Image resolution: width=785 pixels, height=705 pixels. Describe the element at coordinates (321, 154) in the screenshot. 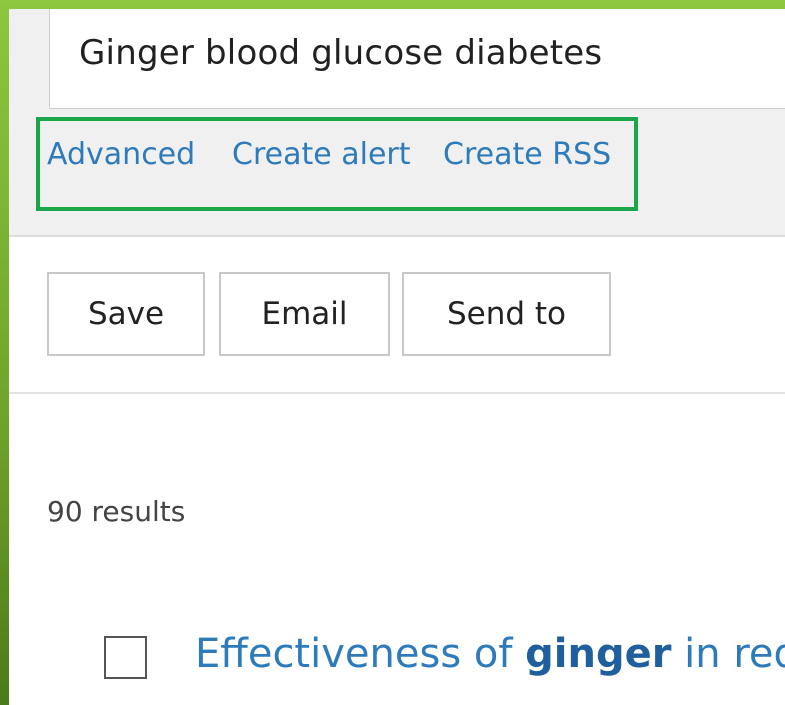

I see `create-alert-link: Create alert` at that location.